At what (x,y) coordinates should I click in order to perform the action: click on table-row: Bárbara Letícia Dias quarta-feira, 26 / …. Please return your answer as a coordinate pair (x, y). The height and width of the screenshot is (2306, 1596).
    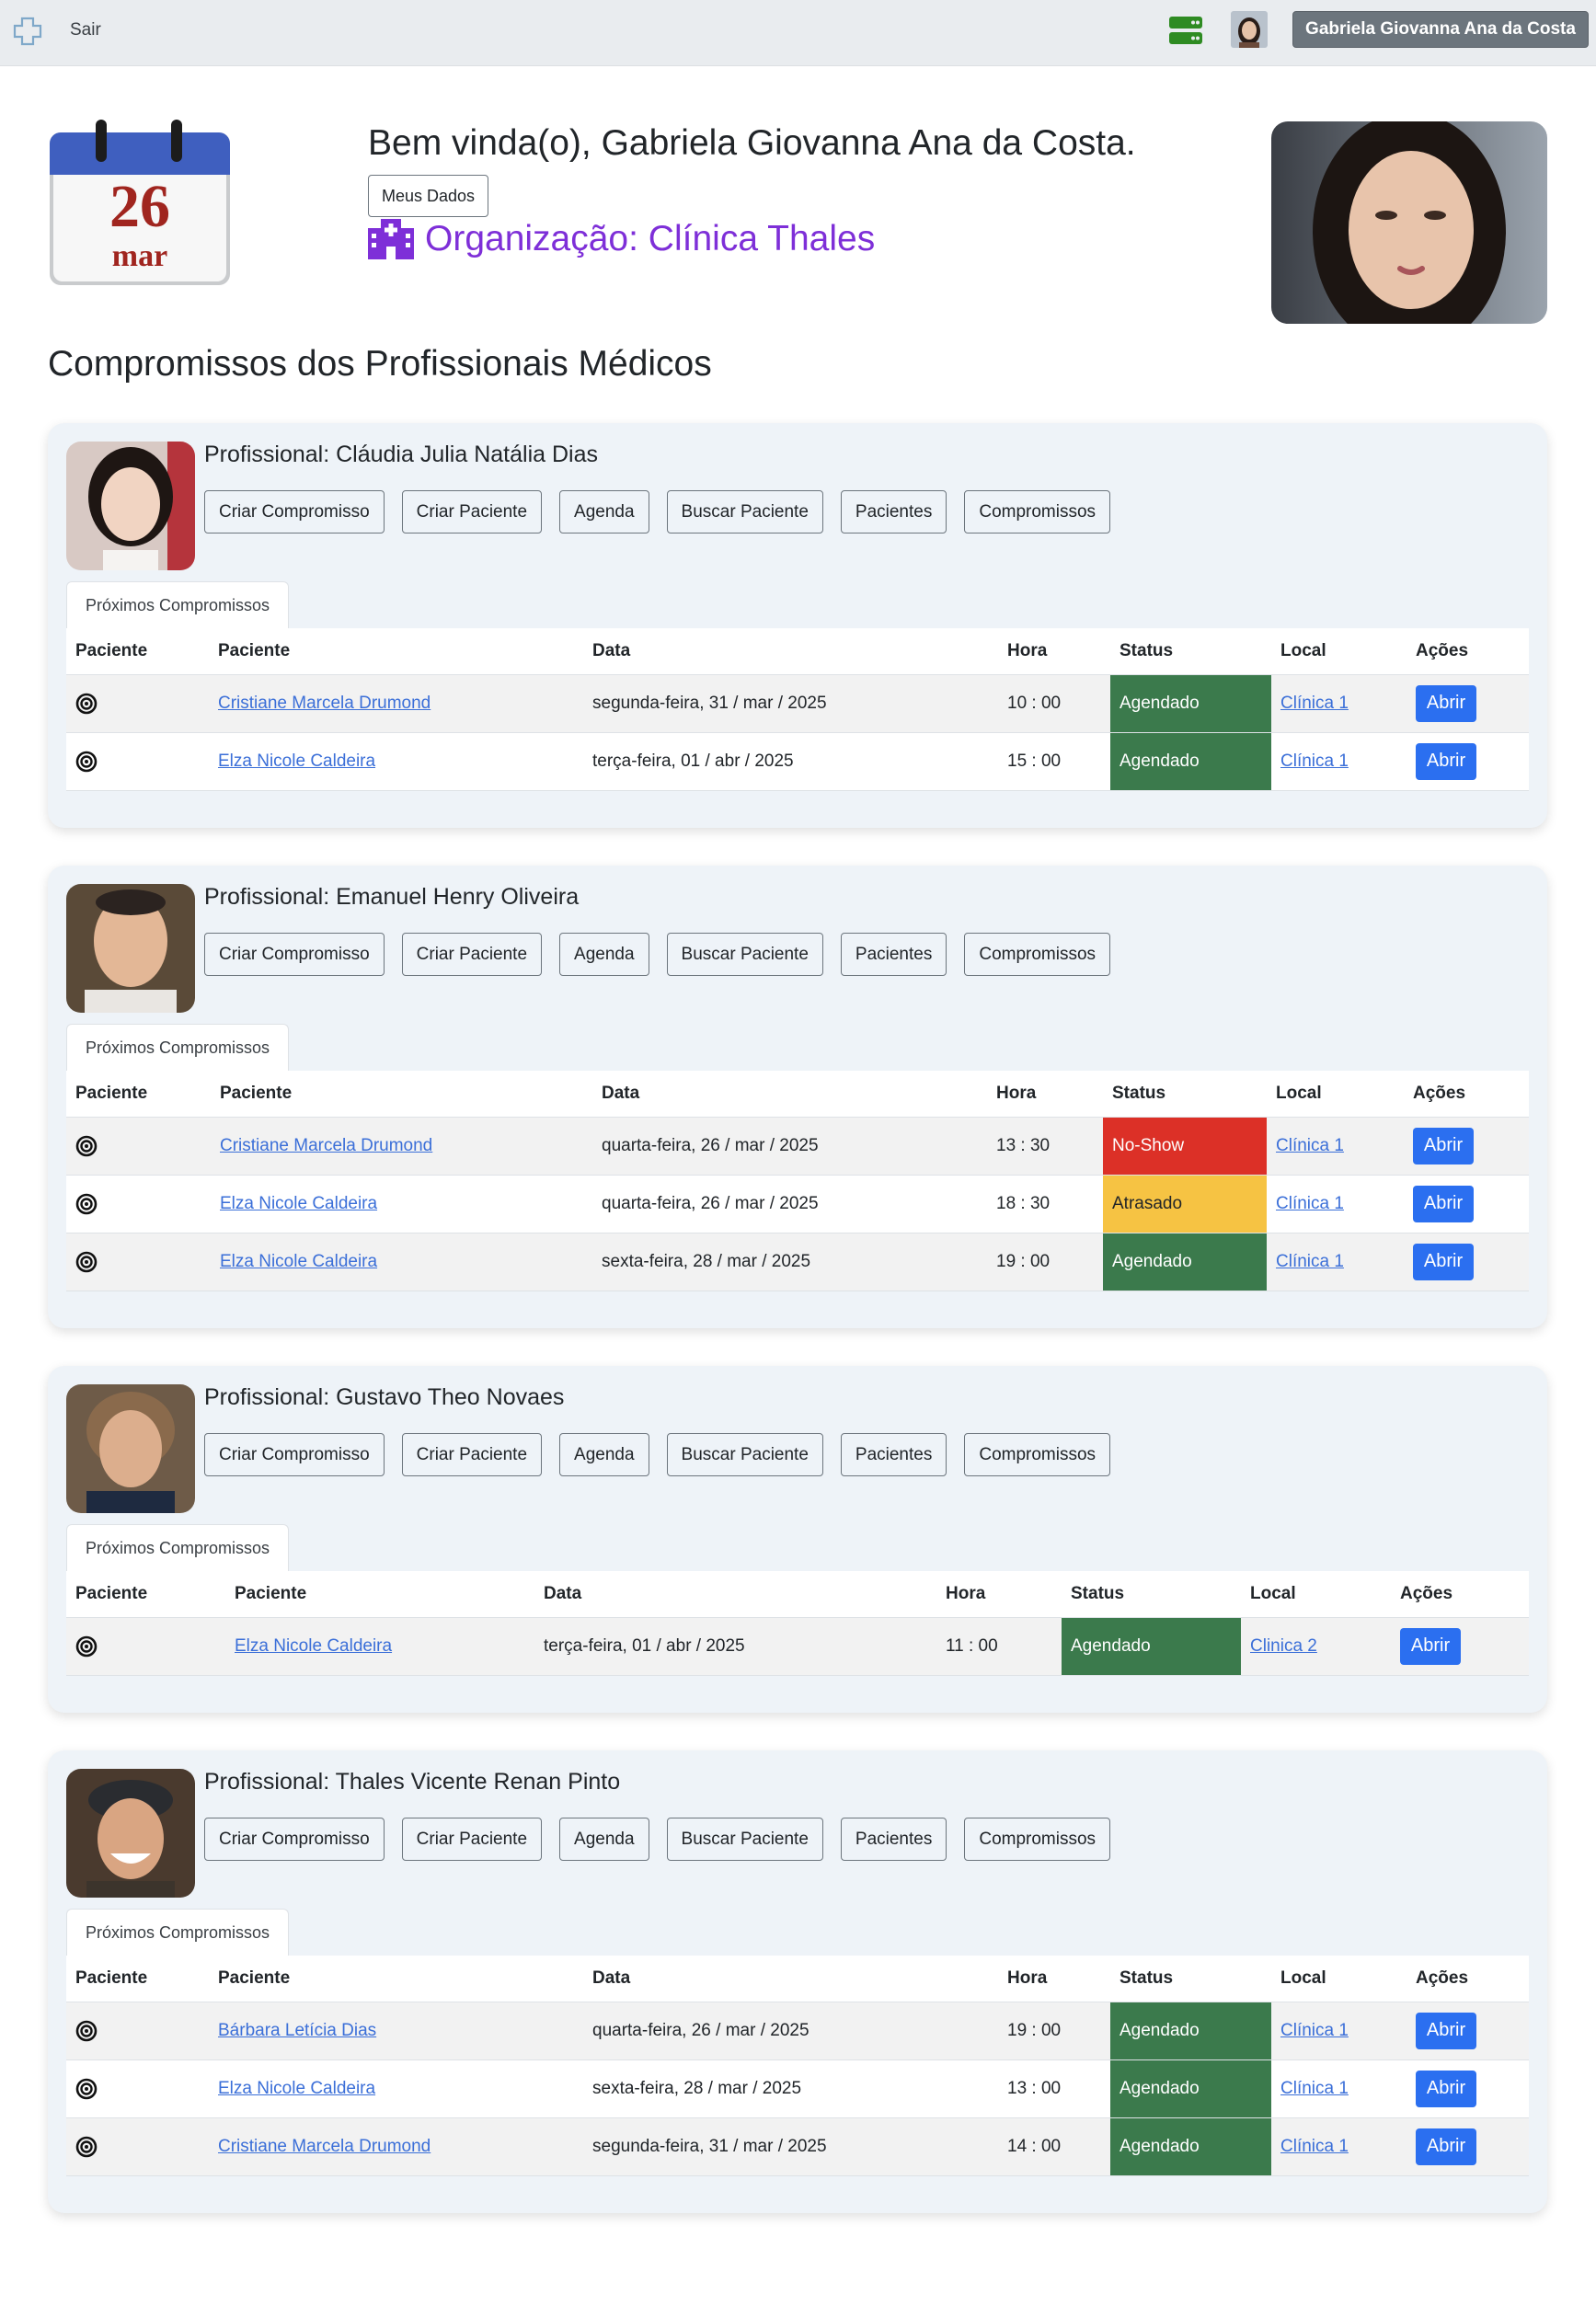
    Looking at the image, I should click on (798, 2031).